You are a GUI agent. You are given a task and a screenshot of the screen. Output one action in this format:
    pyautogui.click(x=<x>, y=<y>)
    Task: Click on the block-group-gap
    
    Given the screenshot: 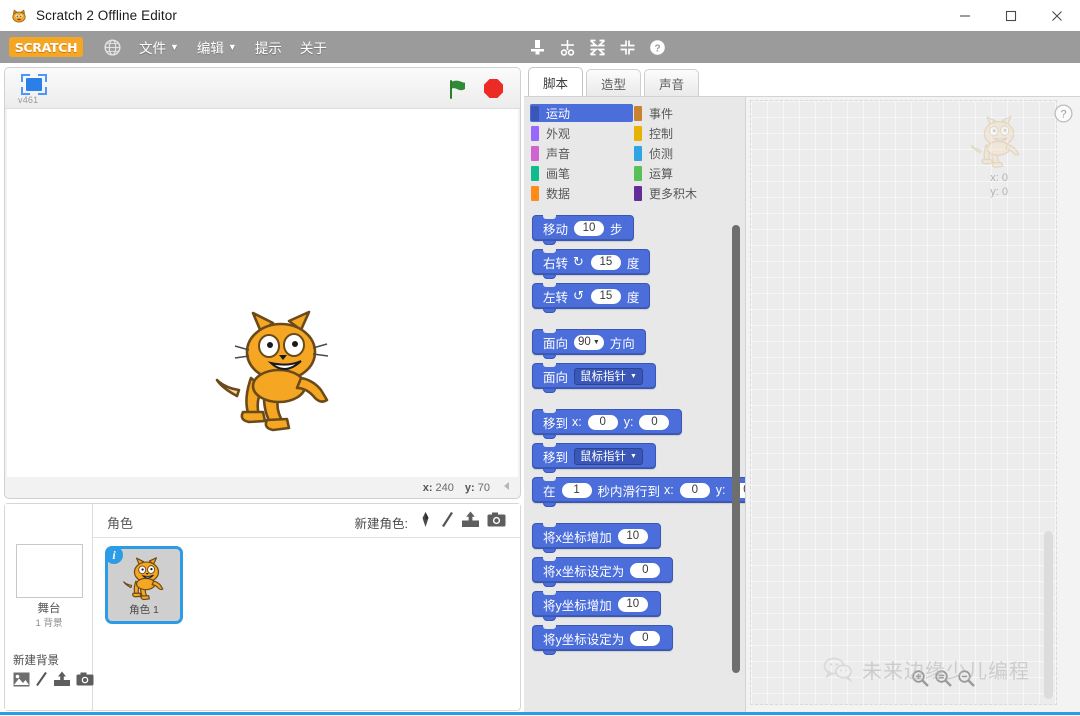 What is the action you would take?
    pyautogui.click(x=634, y=517)
    